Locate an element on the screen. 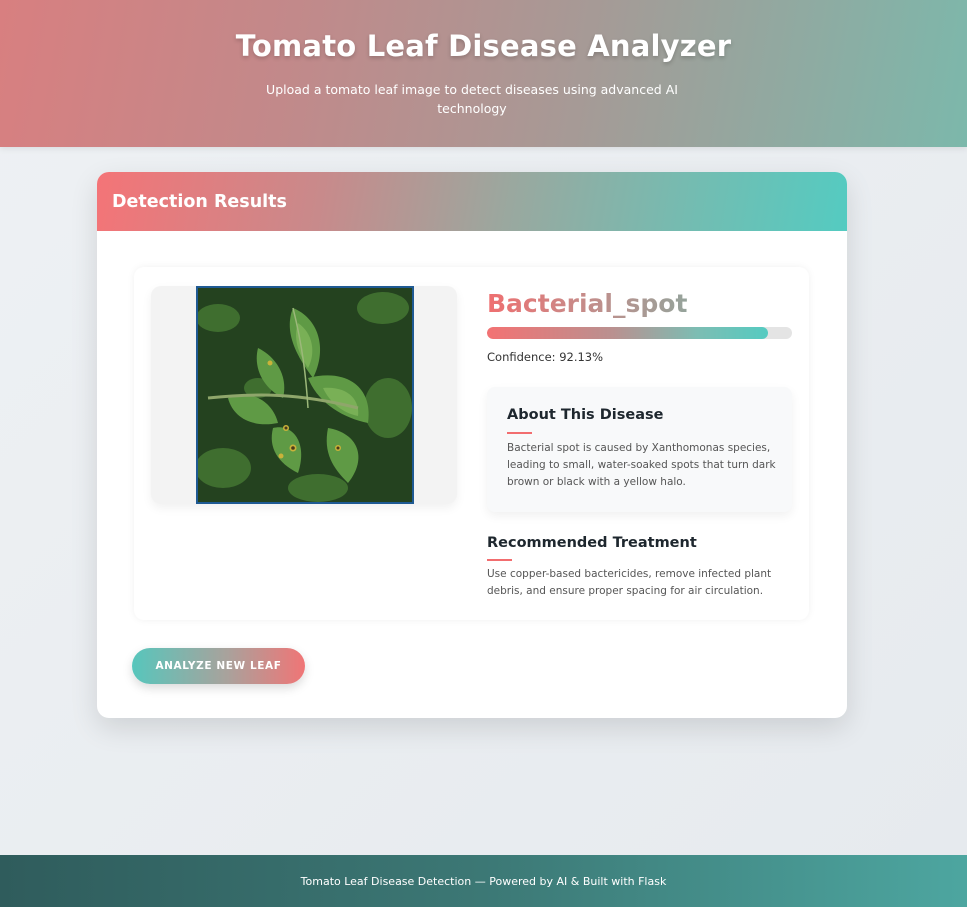  card-title: Detection Results is located at coordinates (199, 201).